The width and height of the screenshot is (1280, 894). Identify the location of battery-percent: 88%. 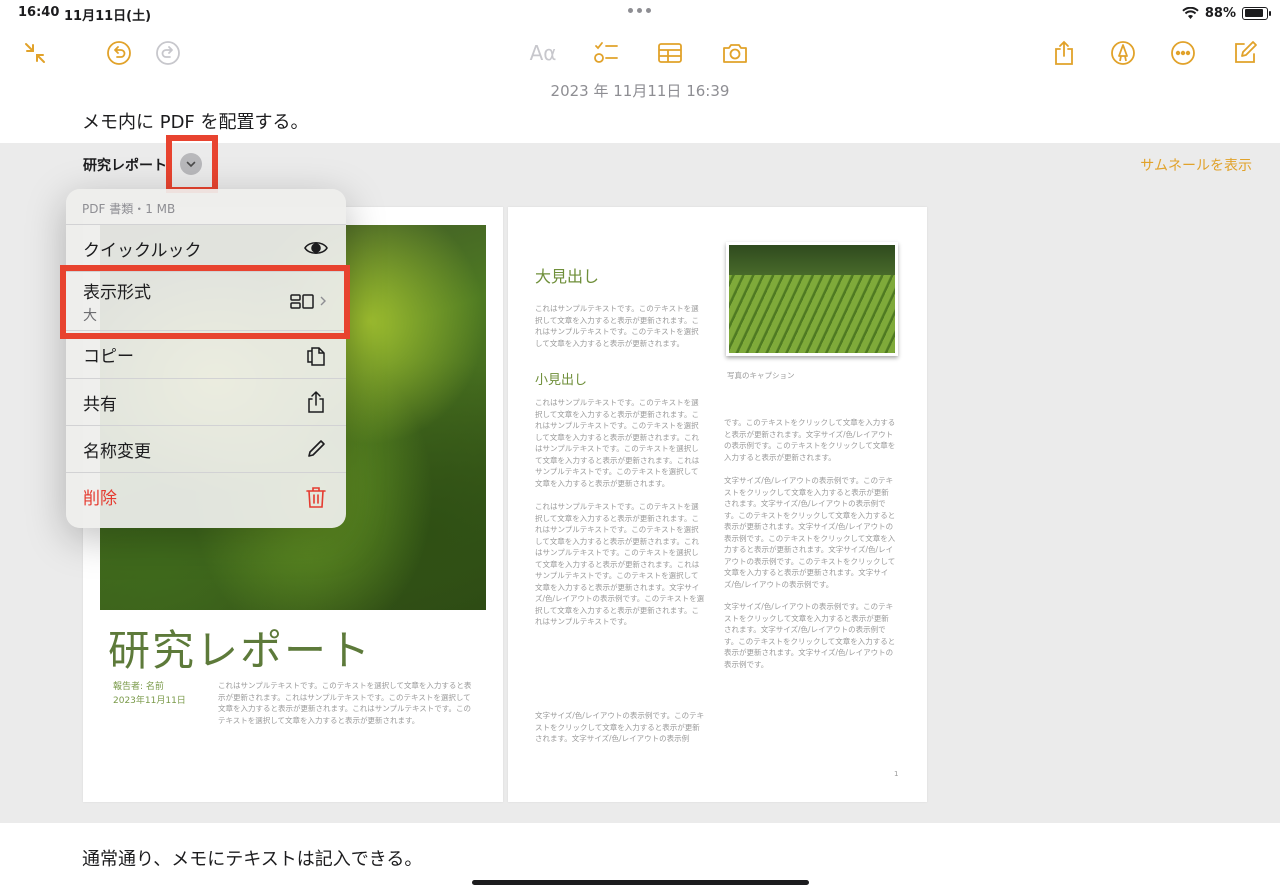
(1220, 13).